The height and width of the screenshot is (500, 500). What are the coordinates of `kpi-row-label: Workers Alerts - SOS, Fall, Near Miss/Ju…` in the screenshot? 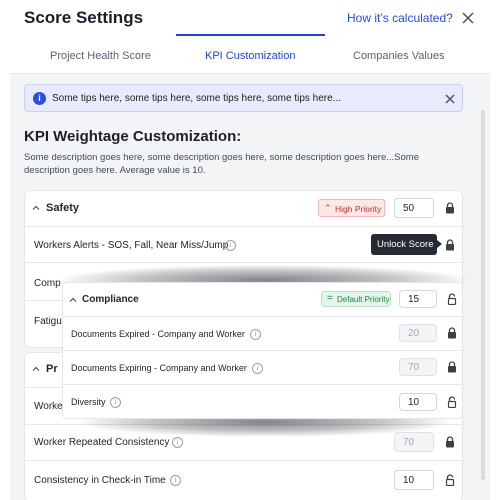 It's located at (131, 245).